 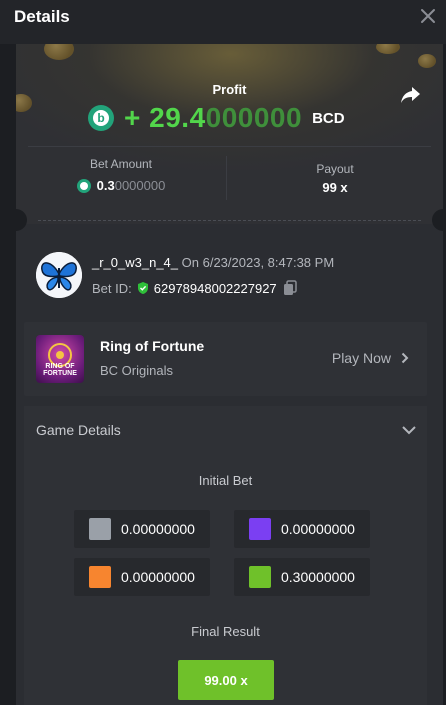 I want to click on share-icon, so click(x=410, y=95).